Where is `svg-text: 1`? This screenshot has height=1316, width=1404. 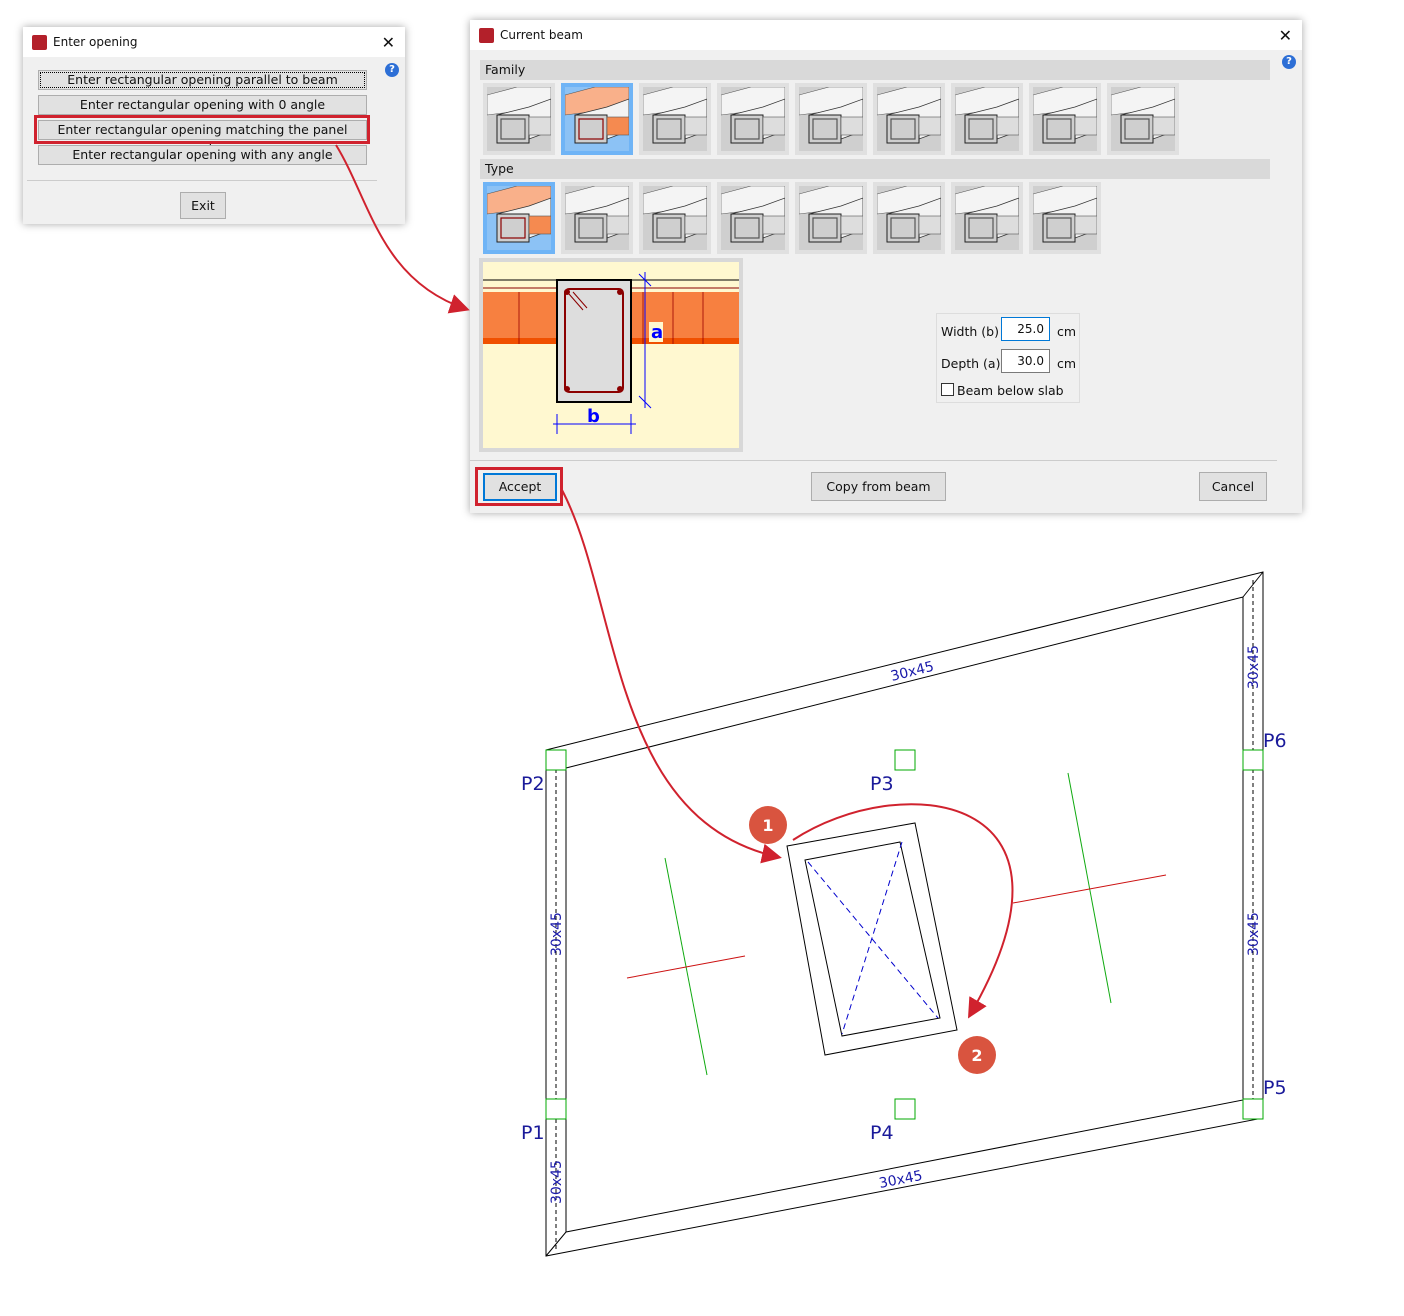
svg-text: 1 is located at coordinates (767, 825).